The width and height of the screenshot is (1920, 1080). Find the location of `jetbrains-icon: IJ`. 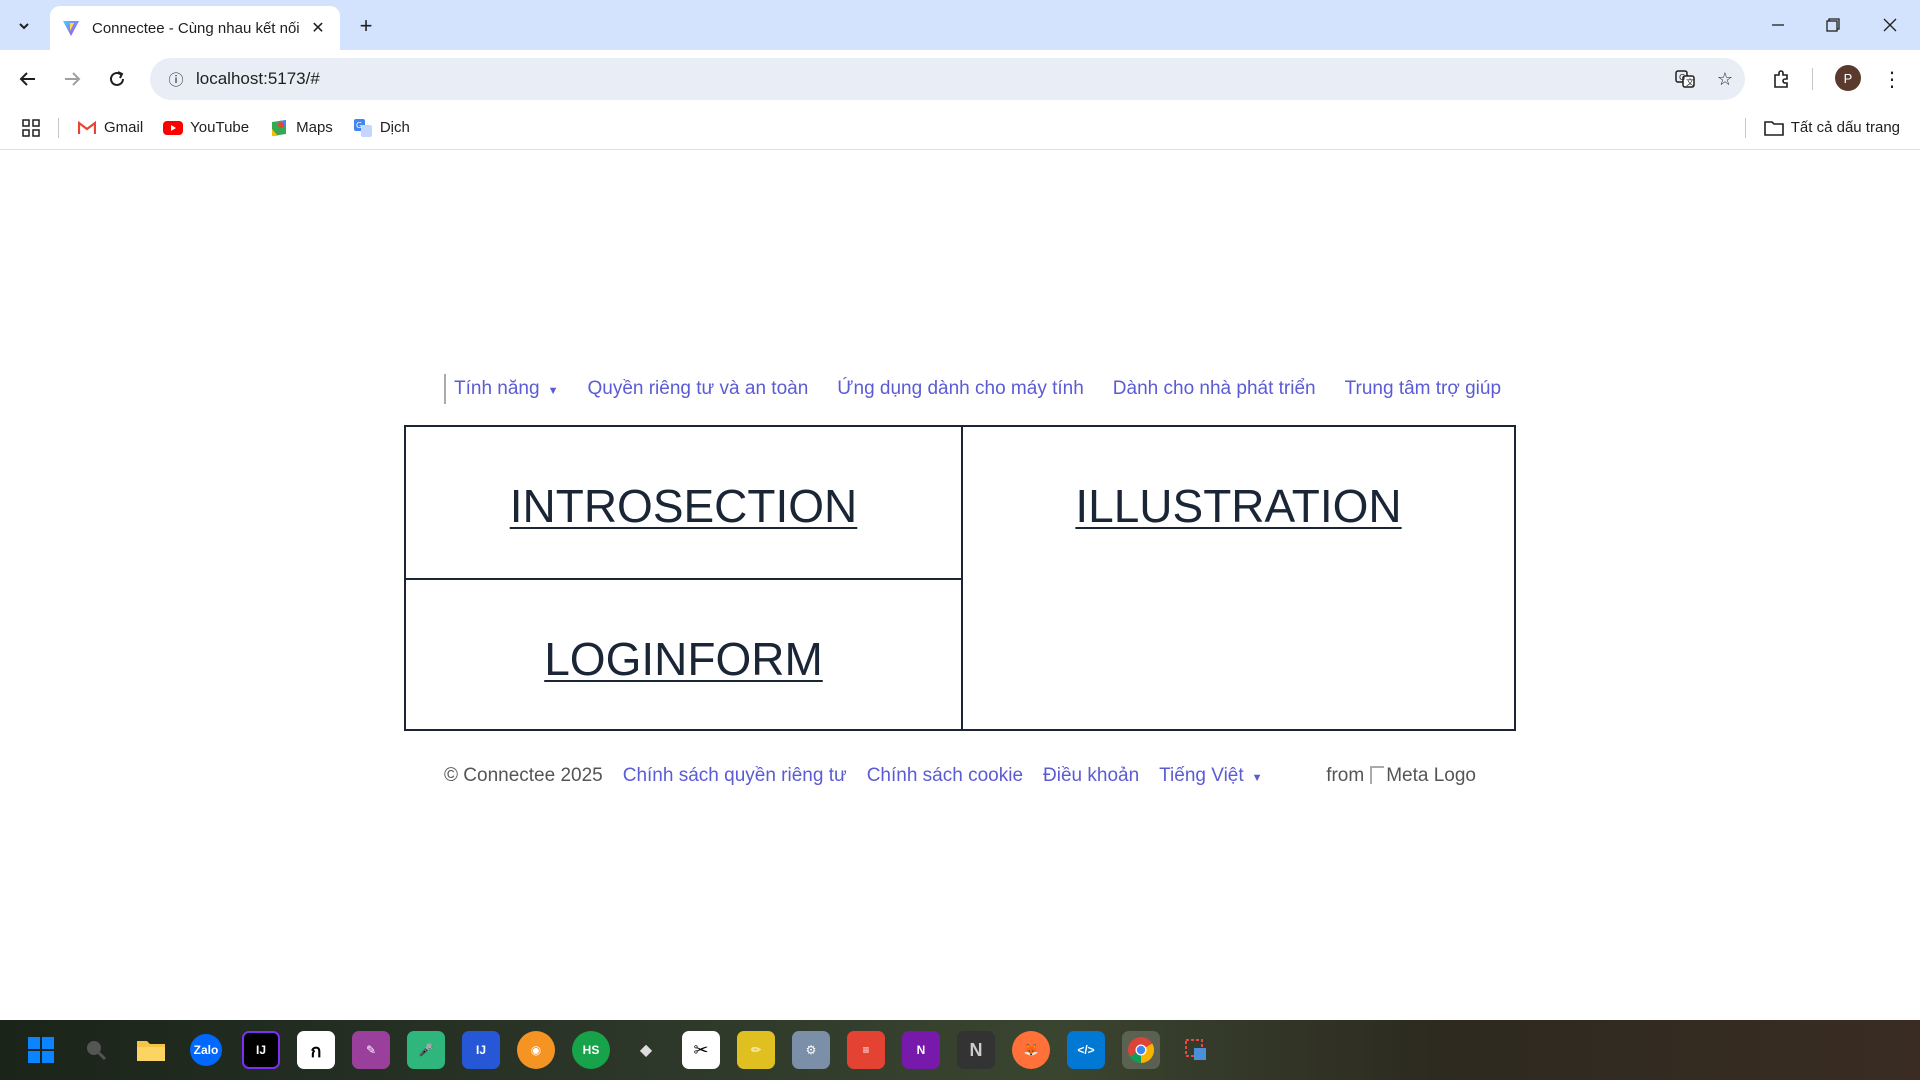

jetbrains-icon: IJ is located at coordinates (481, 1050).